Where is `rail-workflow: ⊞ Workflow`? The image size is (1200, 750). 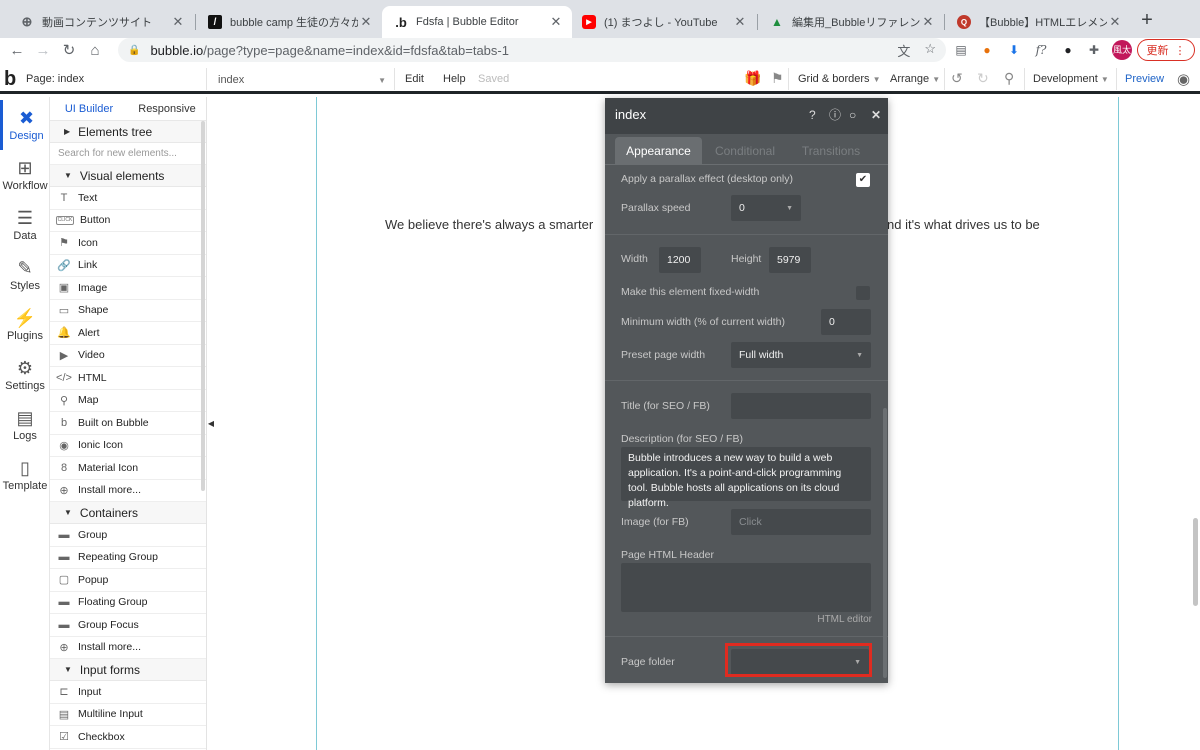
rail-workflow: ⊞ Workflow is located at coordinates (25, 175).